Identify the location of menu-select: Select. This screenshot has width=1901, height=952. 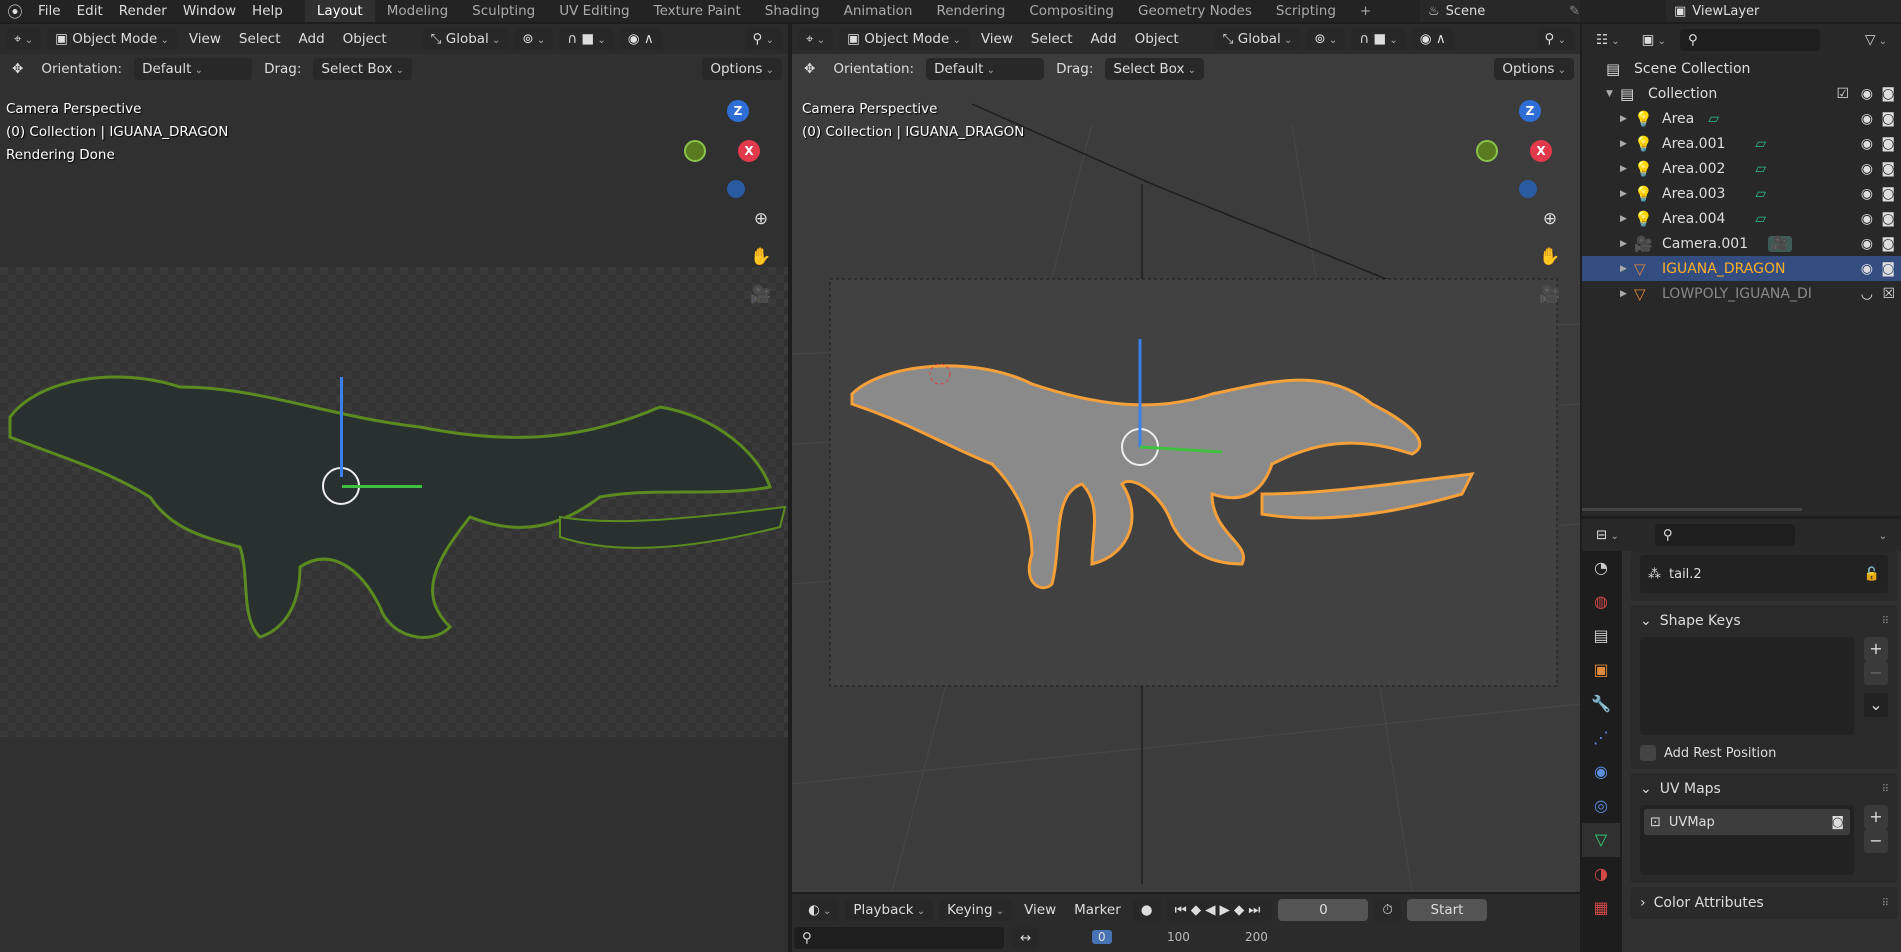
(260, 39).